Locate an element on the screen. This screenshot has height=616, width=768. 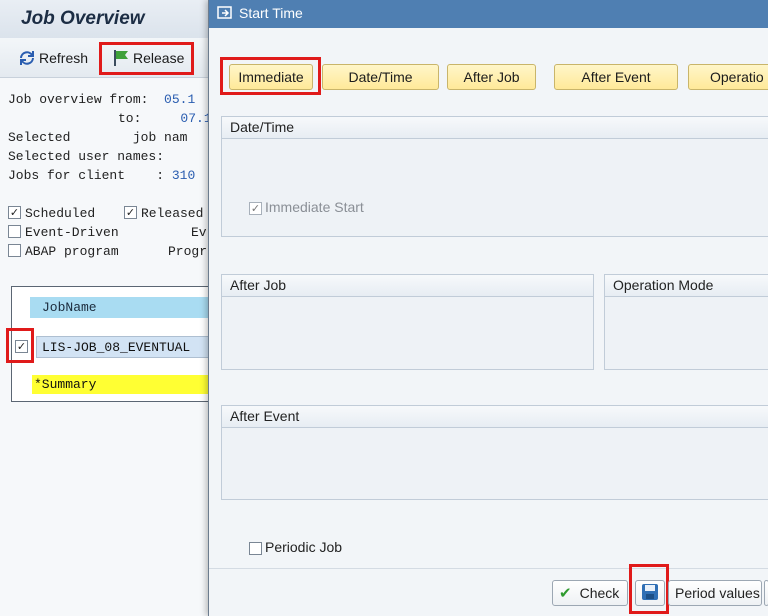
event-label-truncated: Ev is located at coordinates (199, 232).